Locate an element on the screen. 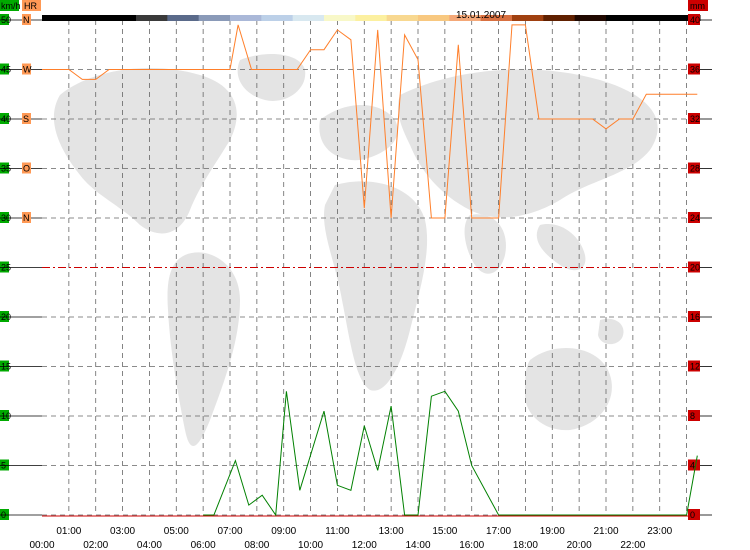 The width and height of the screenshot is (750, 550). x-tick-label-row2: 12:00 is located at coordinates (364, 545).